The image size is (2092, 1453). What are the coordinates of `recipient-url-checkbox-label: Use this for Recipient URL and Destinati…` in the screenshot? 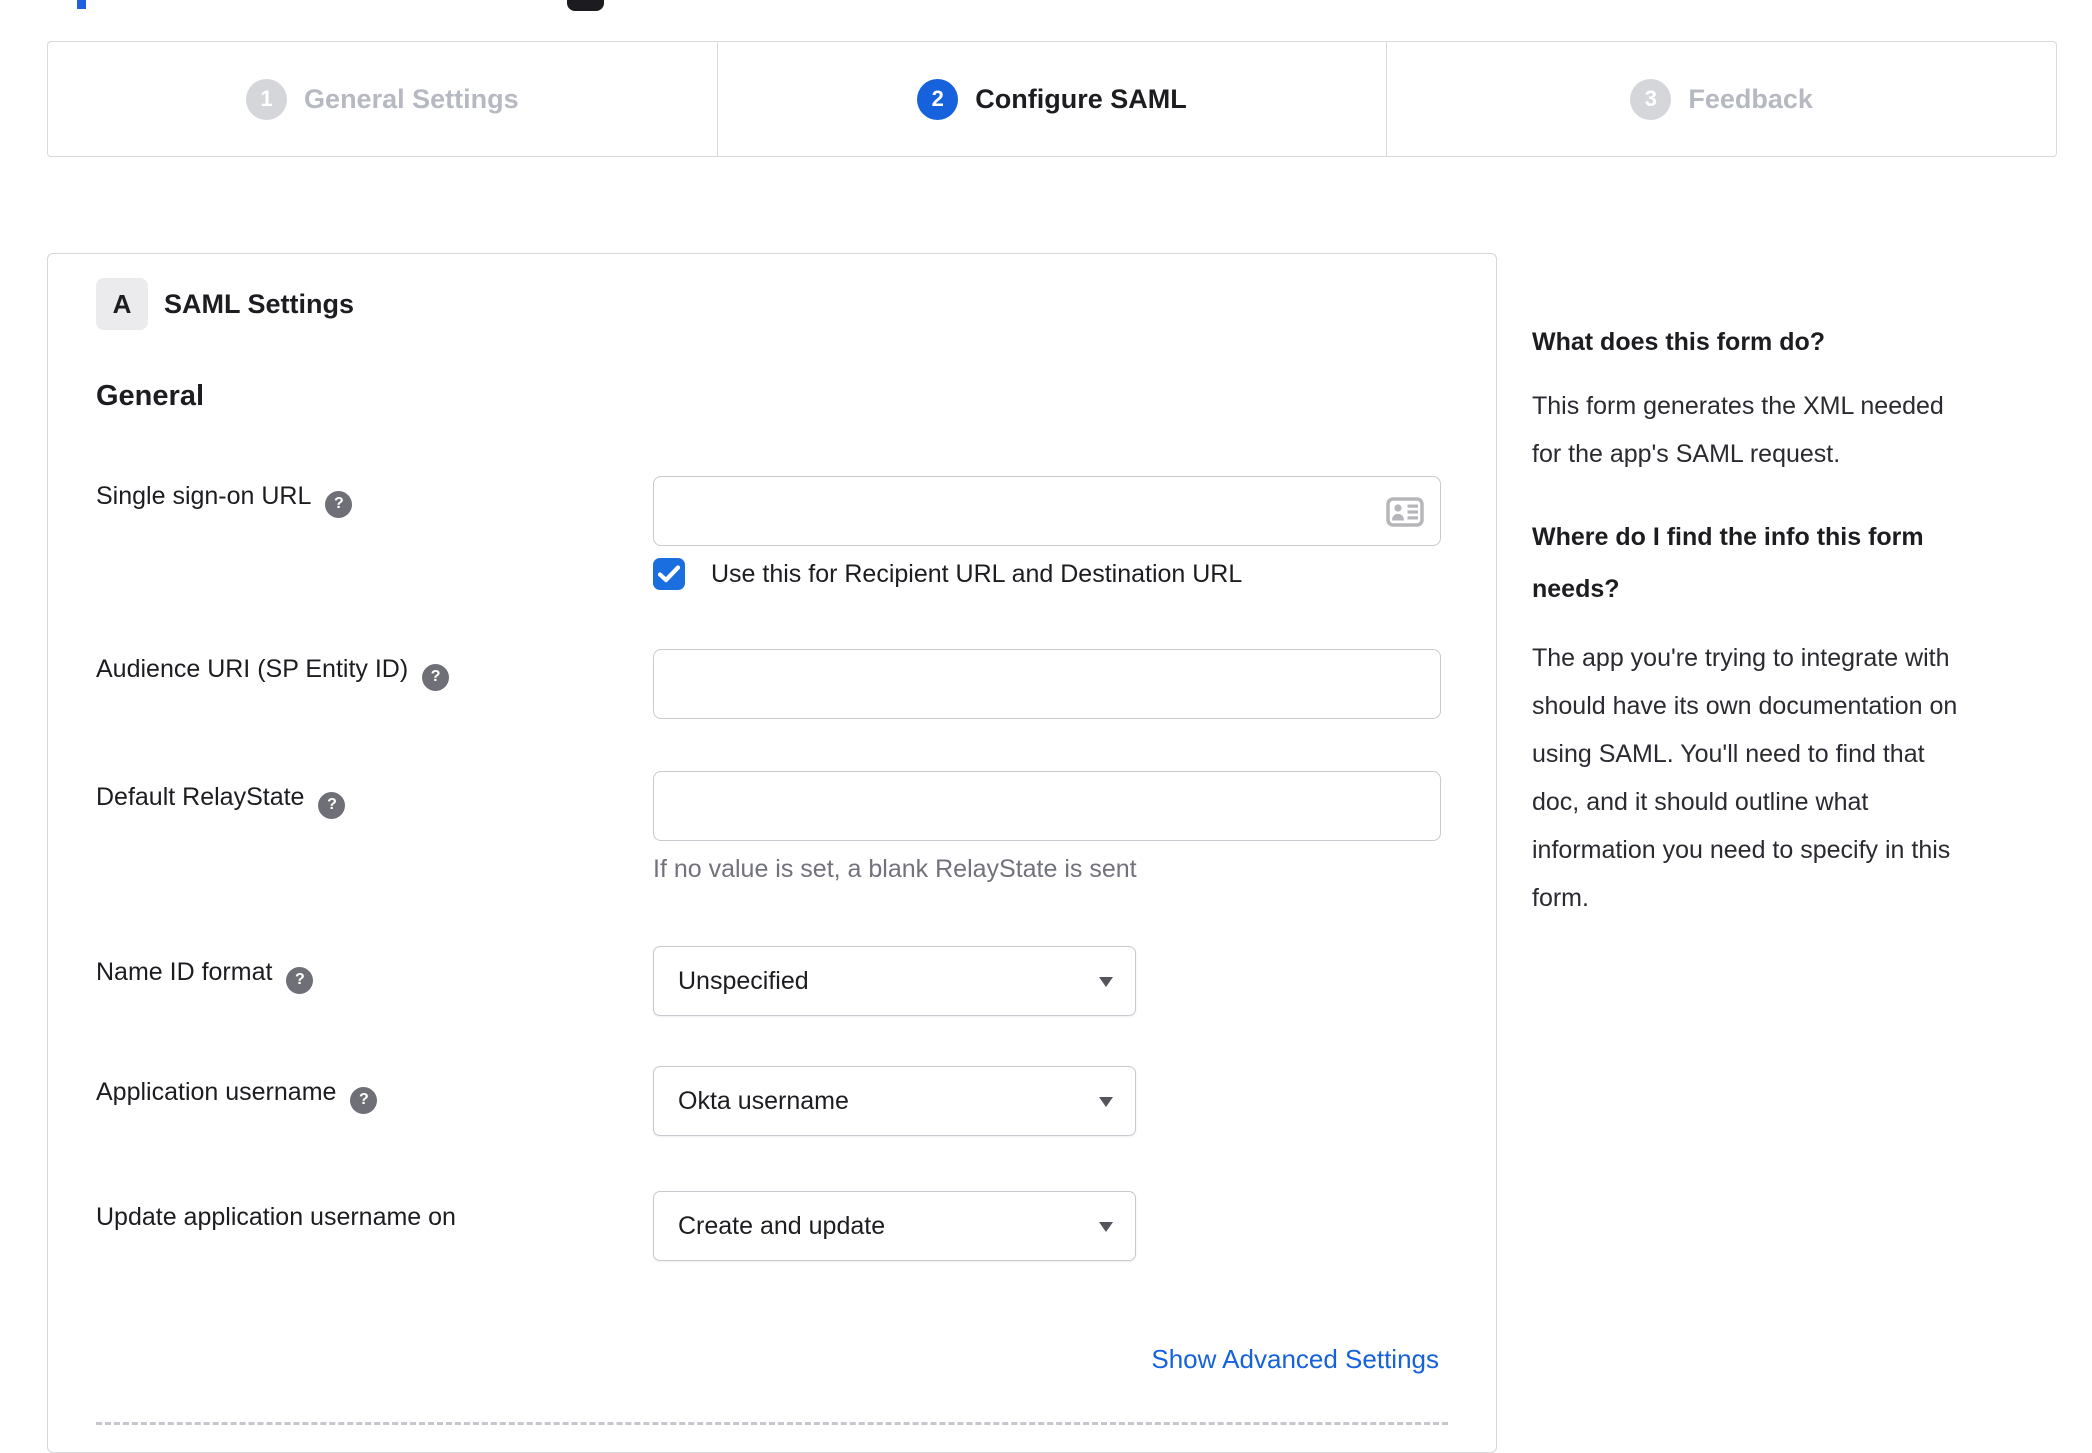 It's located at (977, 574).